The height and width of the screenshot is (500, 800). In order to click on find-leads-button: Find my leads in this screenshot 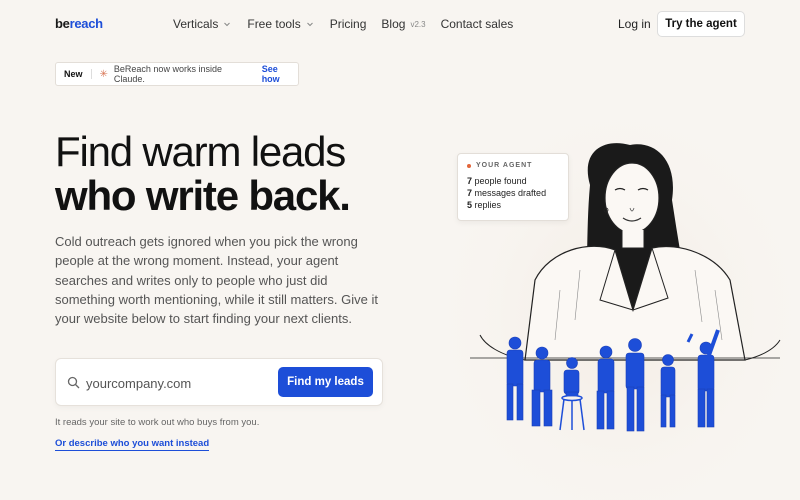, I will do `click(325, 382)`.